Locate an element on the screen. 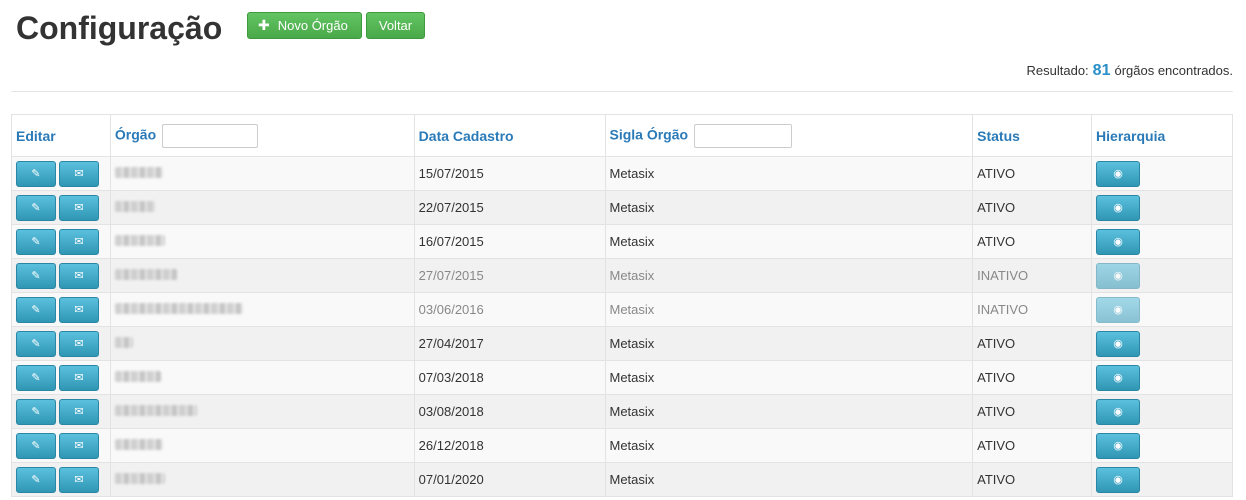 This screenshot has width=1246, height=500. new-orgao-button: ✚ Novo Órgão is located at coordinates (304, 25).